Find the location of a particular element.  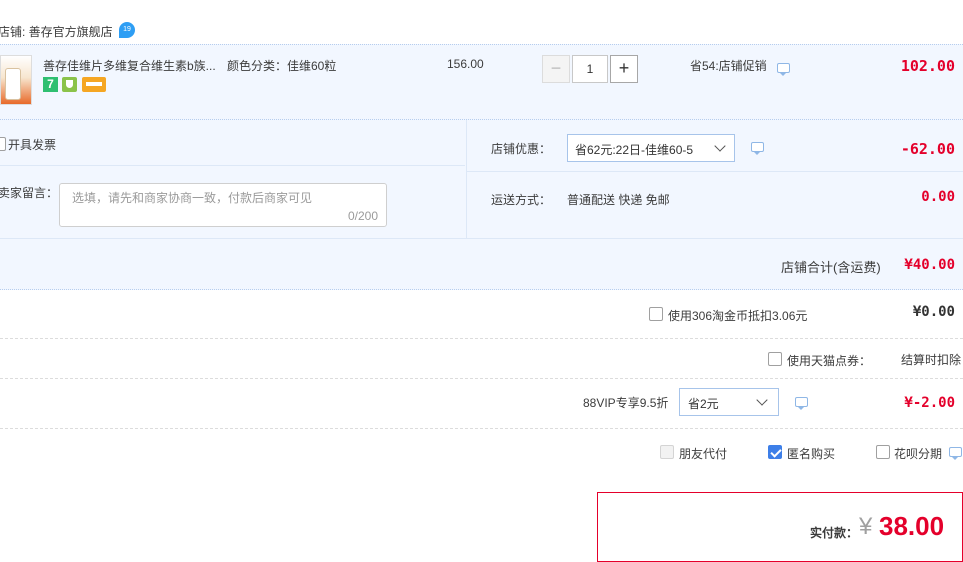

seven-day-return-icon: 7 is located at coordinates (50, 84).